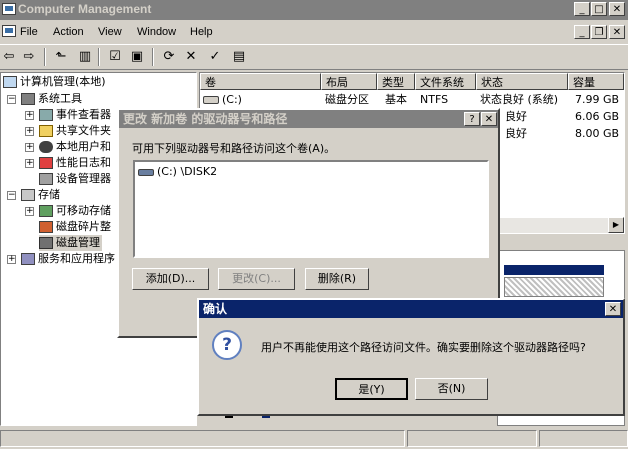 The width and height of the screenshot is (628, 449). Describe the element at coordinates (75, 227) in the screenshot. I see `tree-item-defrag: 磁盘碎片整` at that location.